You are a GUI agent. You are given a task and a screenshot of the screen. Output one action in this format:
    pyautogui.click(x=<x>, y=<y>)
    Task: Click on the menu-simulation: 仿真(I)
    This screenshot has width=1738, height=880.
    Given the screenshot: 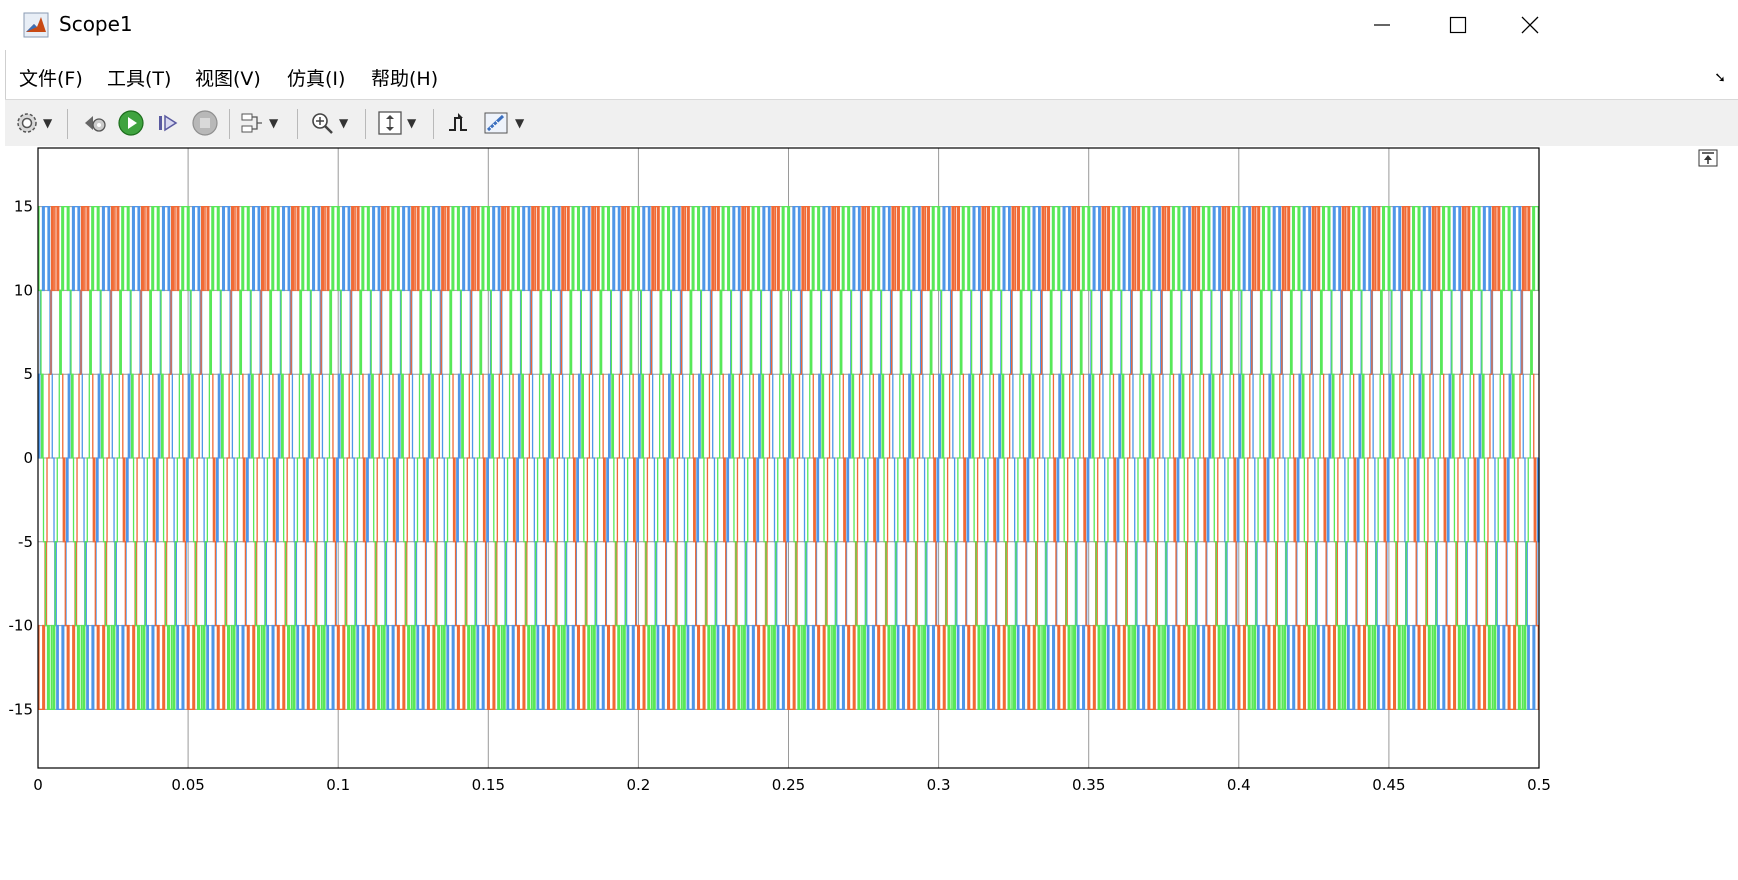 What is the action you would take?
    pyautogui.click(x=316, y=77)
    